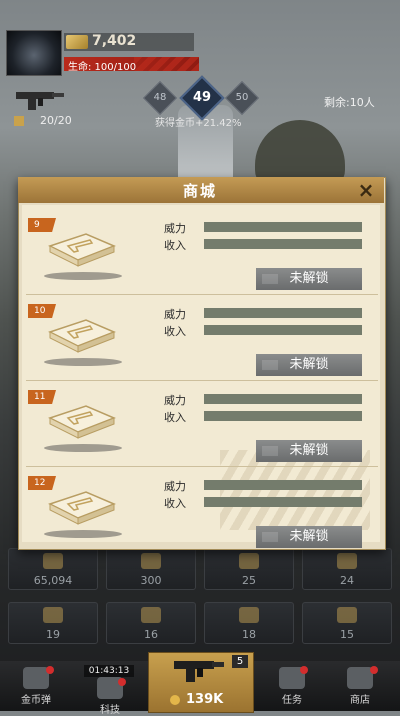  Describe the element at coordinates (198, 123) in the screenshot. I see `coin-bonus-text: 获得金币+21.42%` at that location.